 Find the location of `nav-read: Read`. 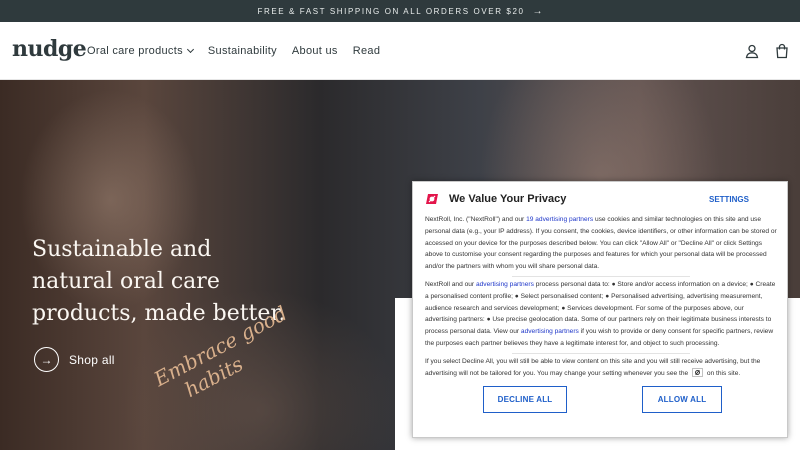

nav-read: Read is located at coordinates (367, 51).